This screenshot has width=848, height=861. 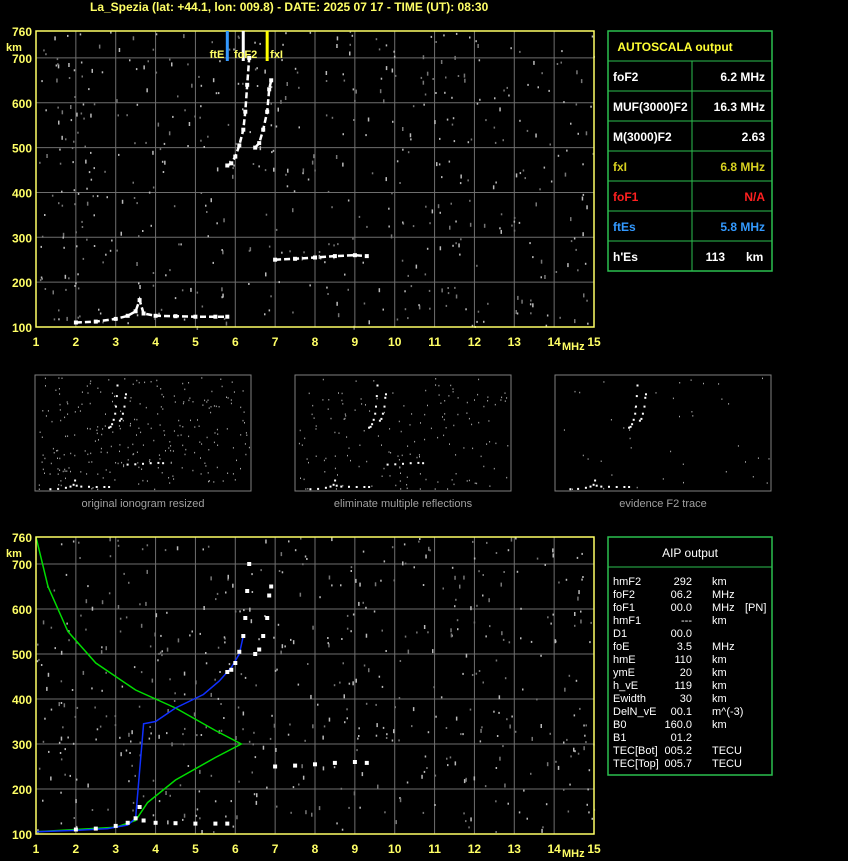 What do you see at coordinates (624, 660) in the screenshot?
I see `aip-cell: hmE` at bounding box center [624, 660].